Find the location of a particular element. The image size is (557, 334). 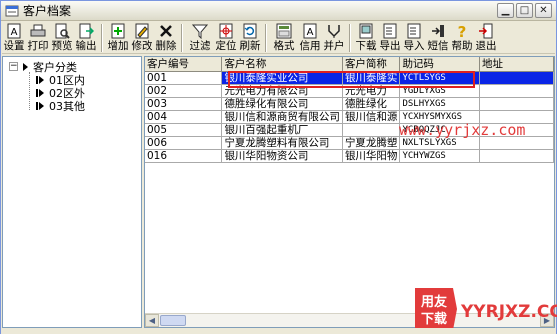

toolbar-button-export-out: 导出 is located at coordinates (390, 37).